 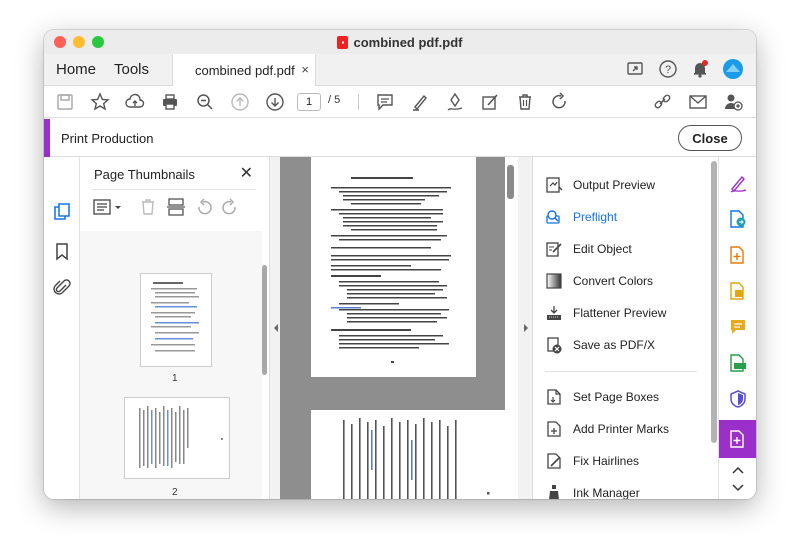 What do you see at coordinates (620, 313) in the screenshot?
I see `tool-flattener-preview-label: Flattener Preview` at bounding box center [620, 313].